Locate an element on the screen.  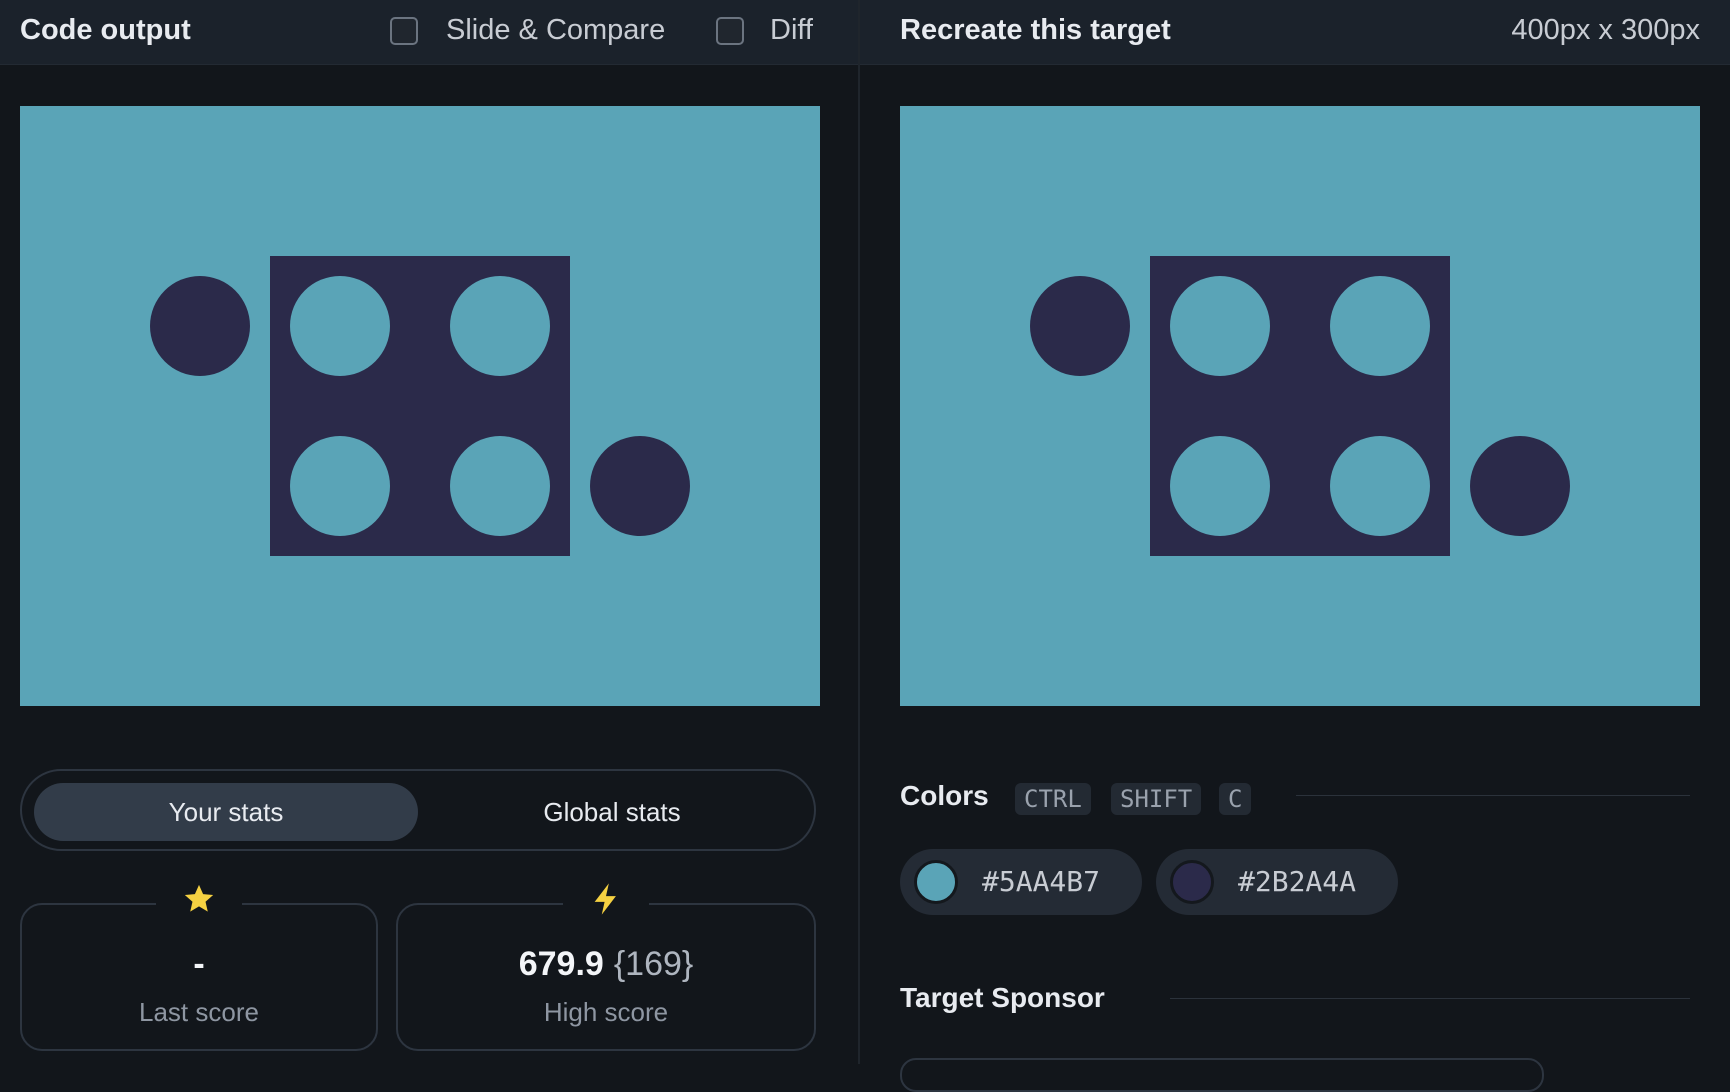
last-score-label: Last score is located at coordinates (199, 1012).